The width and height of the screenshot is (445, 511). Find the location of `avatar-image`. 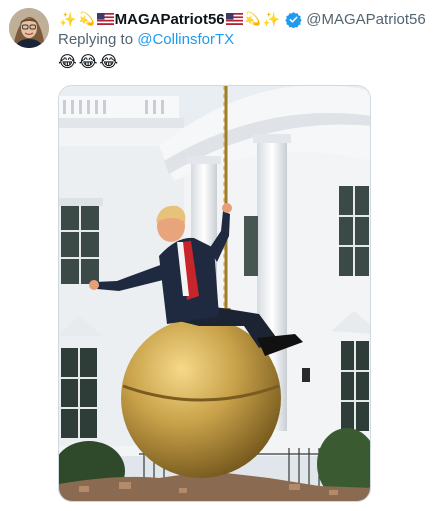

avatar-image is located at coordinates (29, 28).